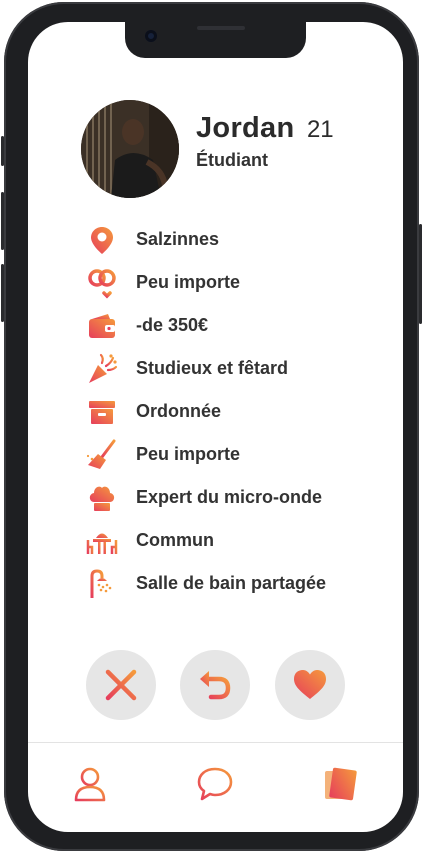 This screenshot has height=853, width=423. What do you see at coordinates (102, 412) in the screenshot?
I see `storage-box-icon` at bounding box center [102, 412].